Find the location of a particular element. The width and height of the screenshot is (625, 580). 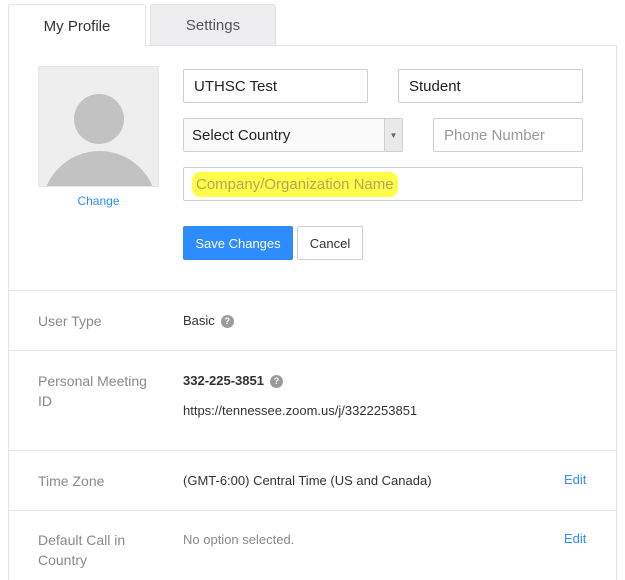

call-in-country-value: No option selected. is located at coordinates (239, 539).